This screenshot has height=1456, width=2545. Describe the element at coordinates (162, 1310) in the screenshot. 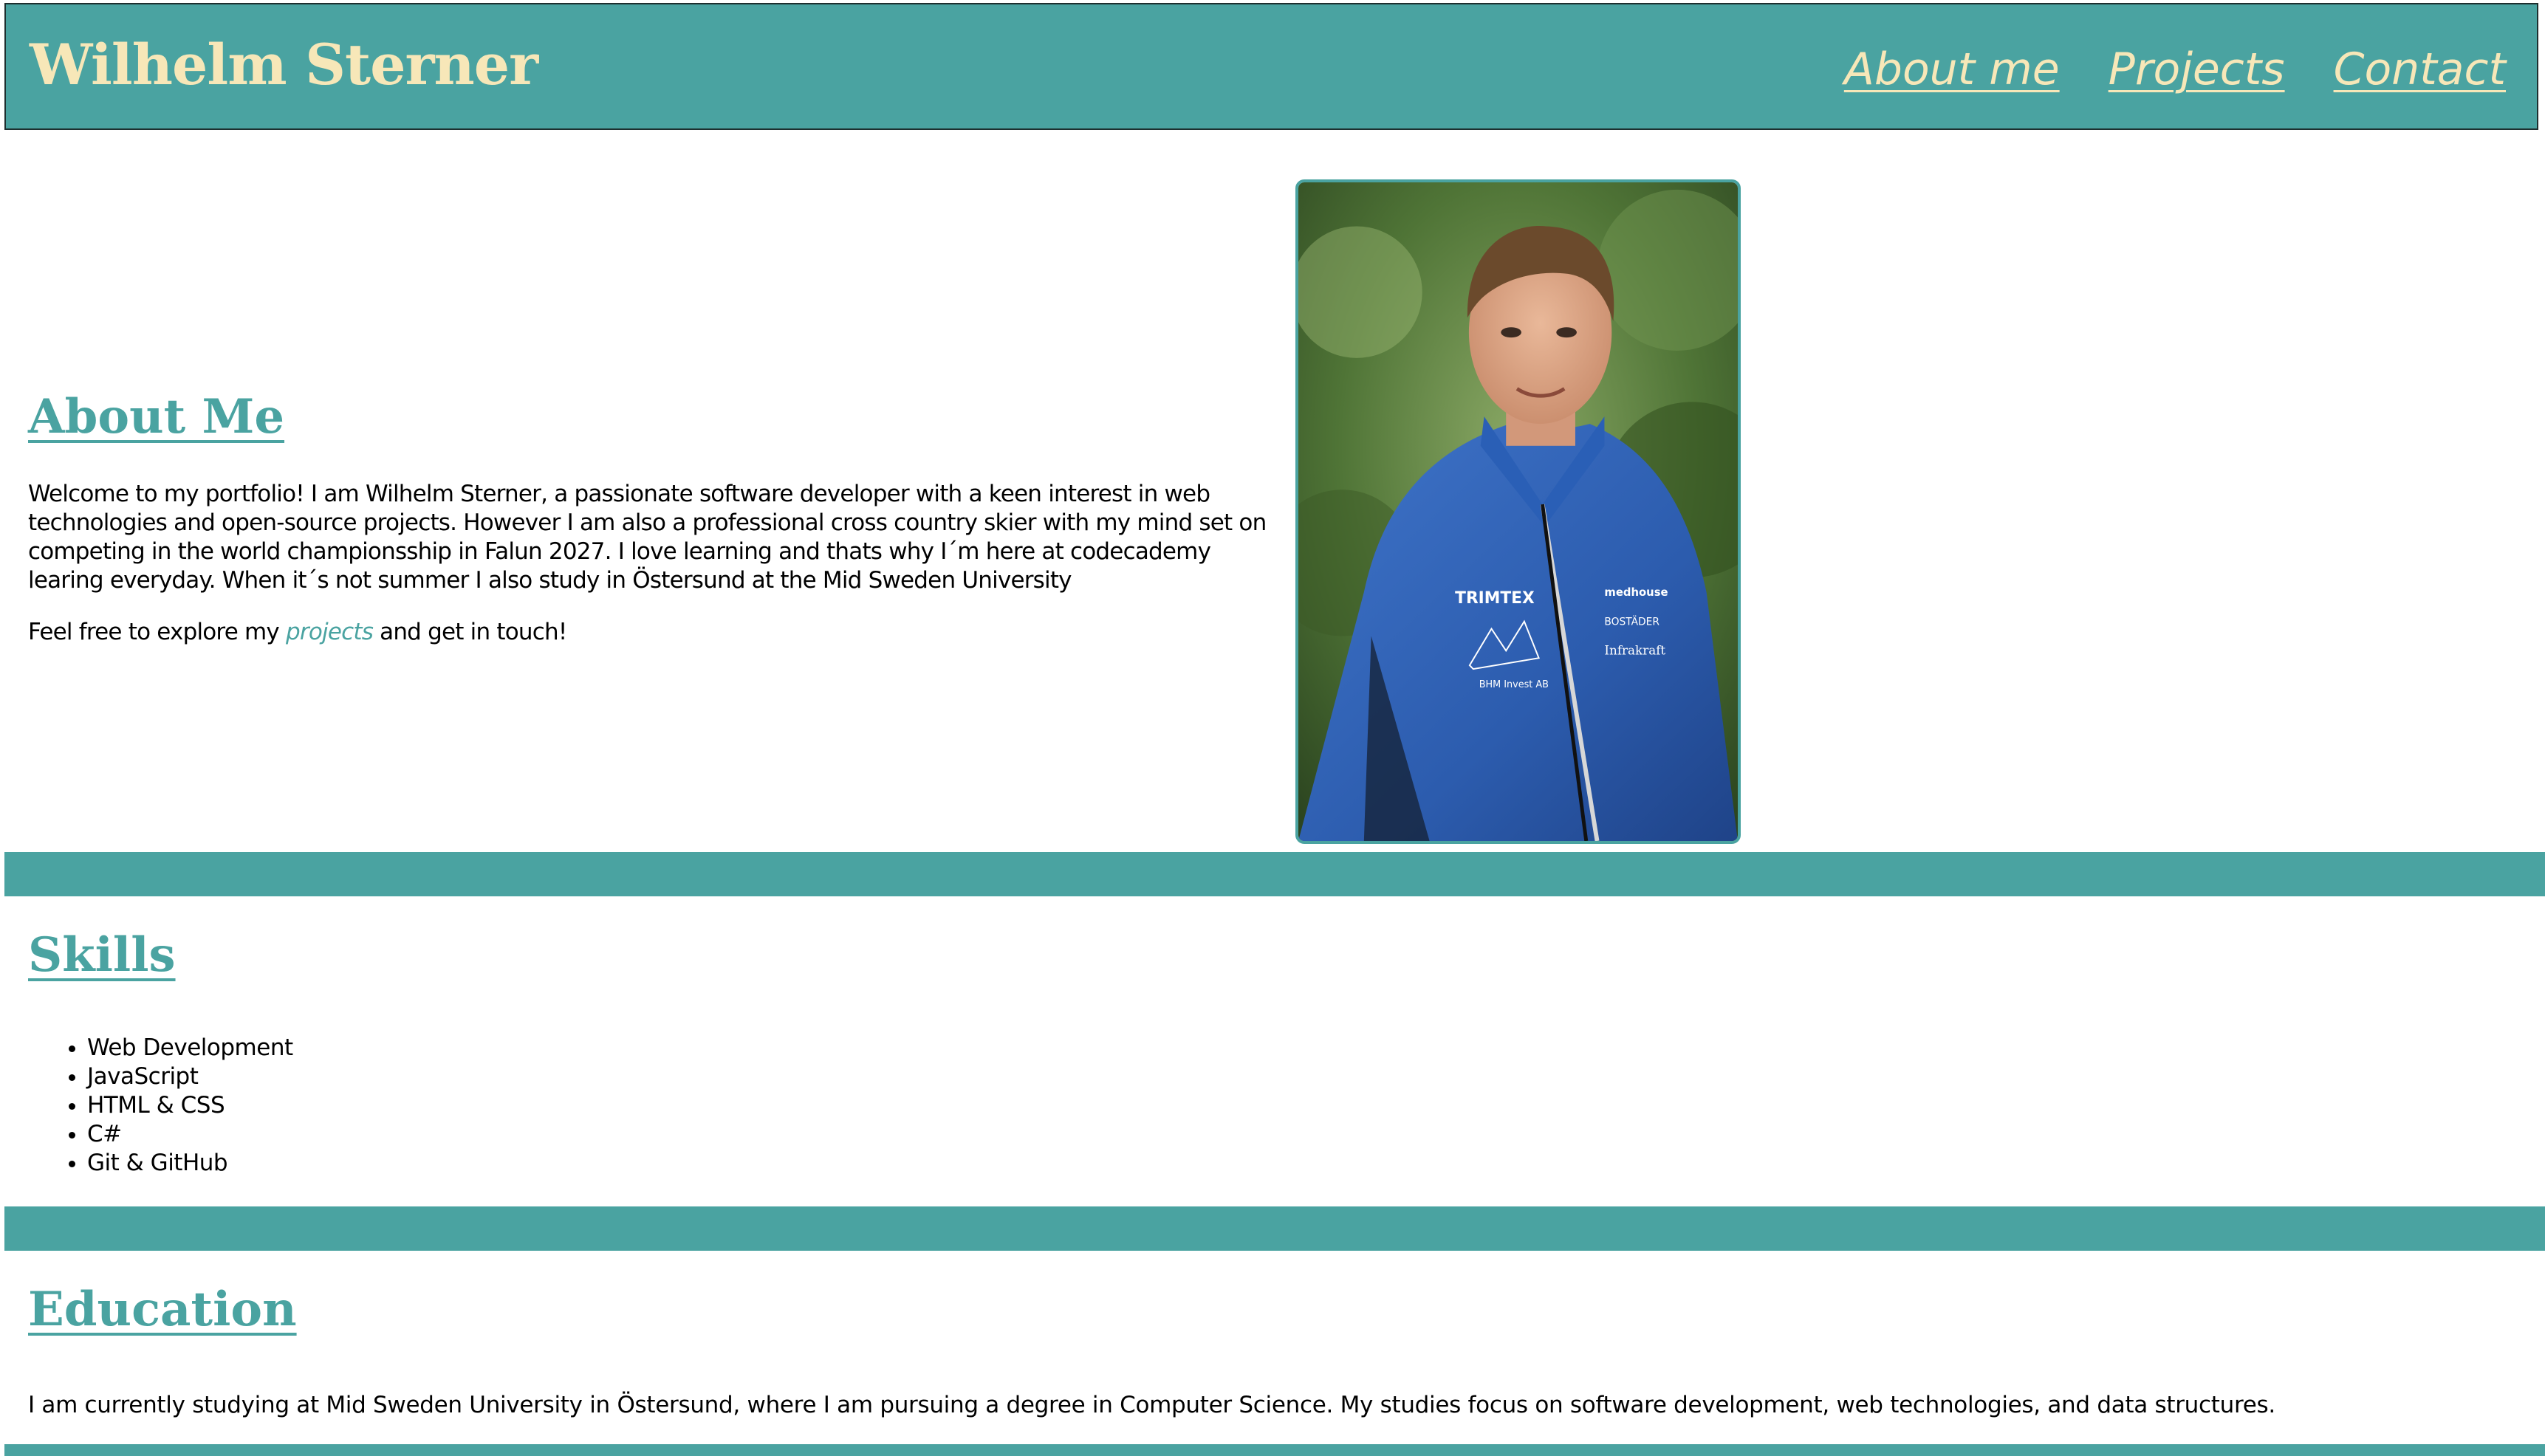

I see `education-heading: Education` at that location.